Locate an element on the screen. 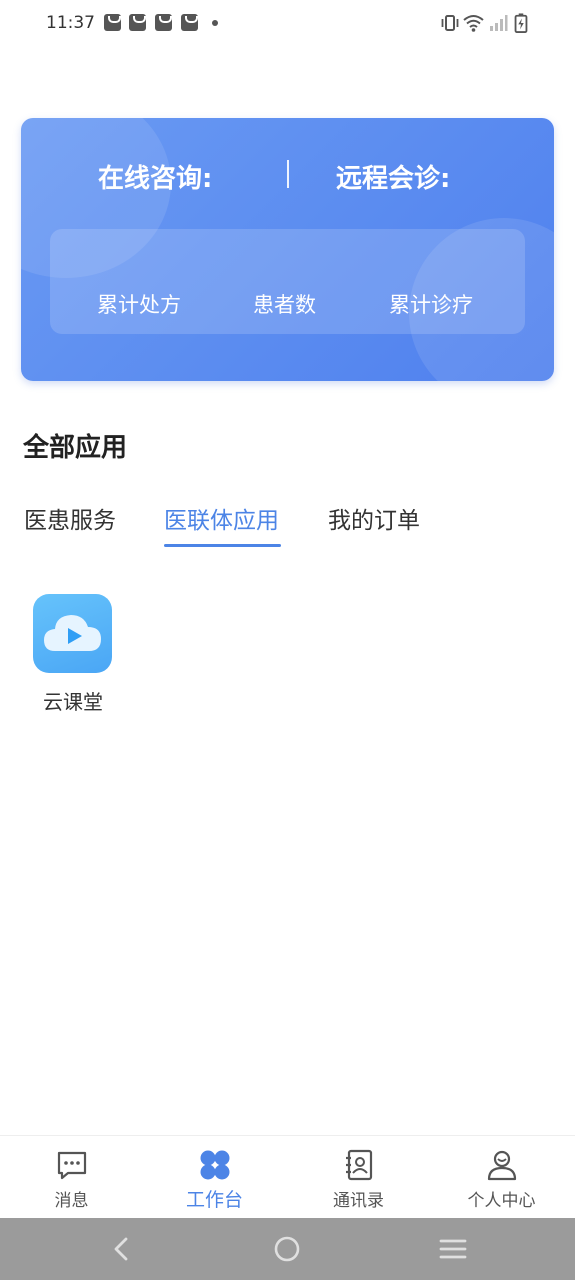  system-nav-bar is located at coordinates (287, 1249).